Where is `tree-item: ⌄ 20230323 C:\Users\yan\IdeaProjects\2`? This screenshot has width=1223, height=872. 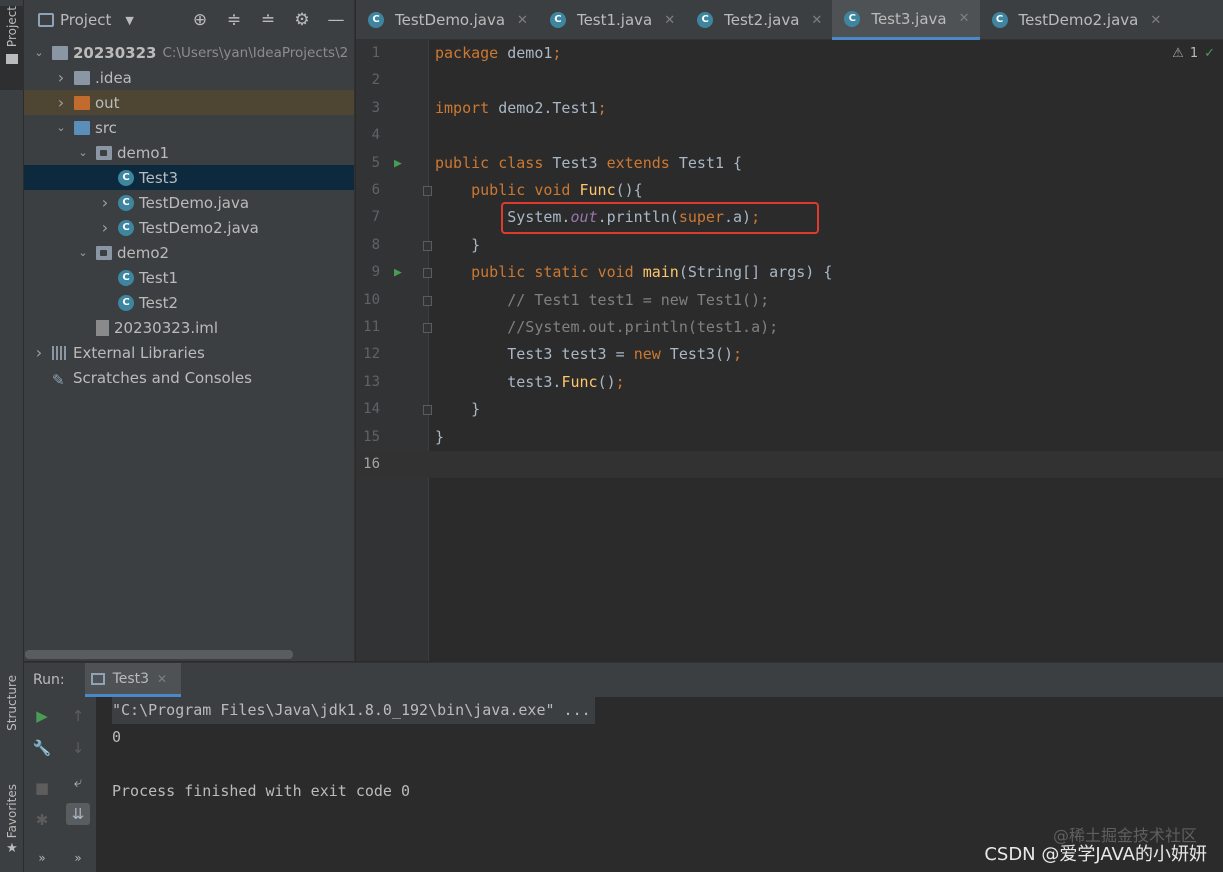
tree-item: ⌄ 20230323 C:\Users\yan\IdeaProjects\2 is located at coordinates (189, 52).